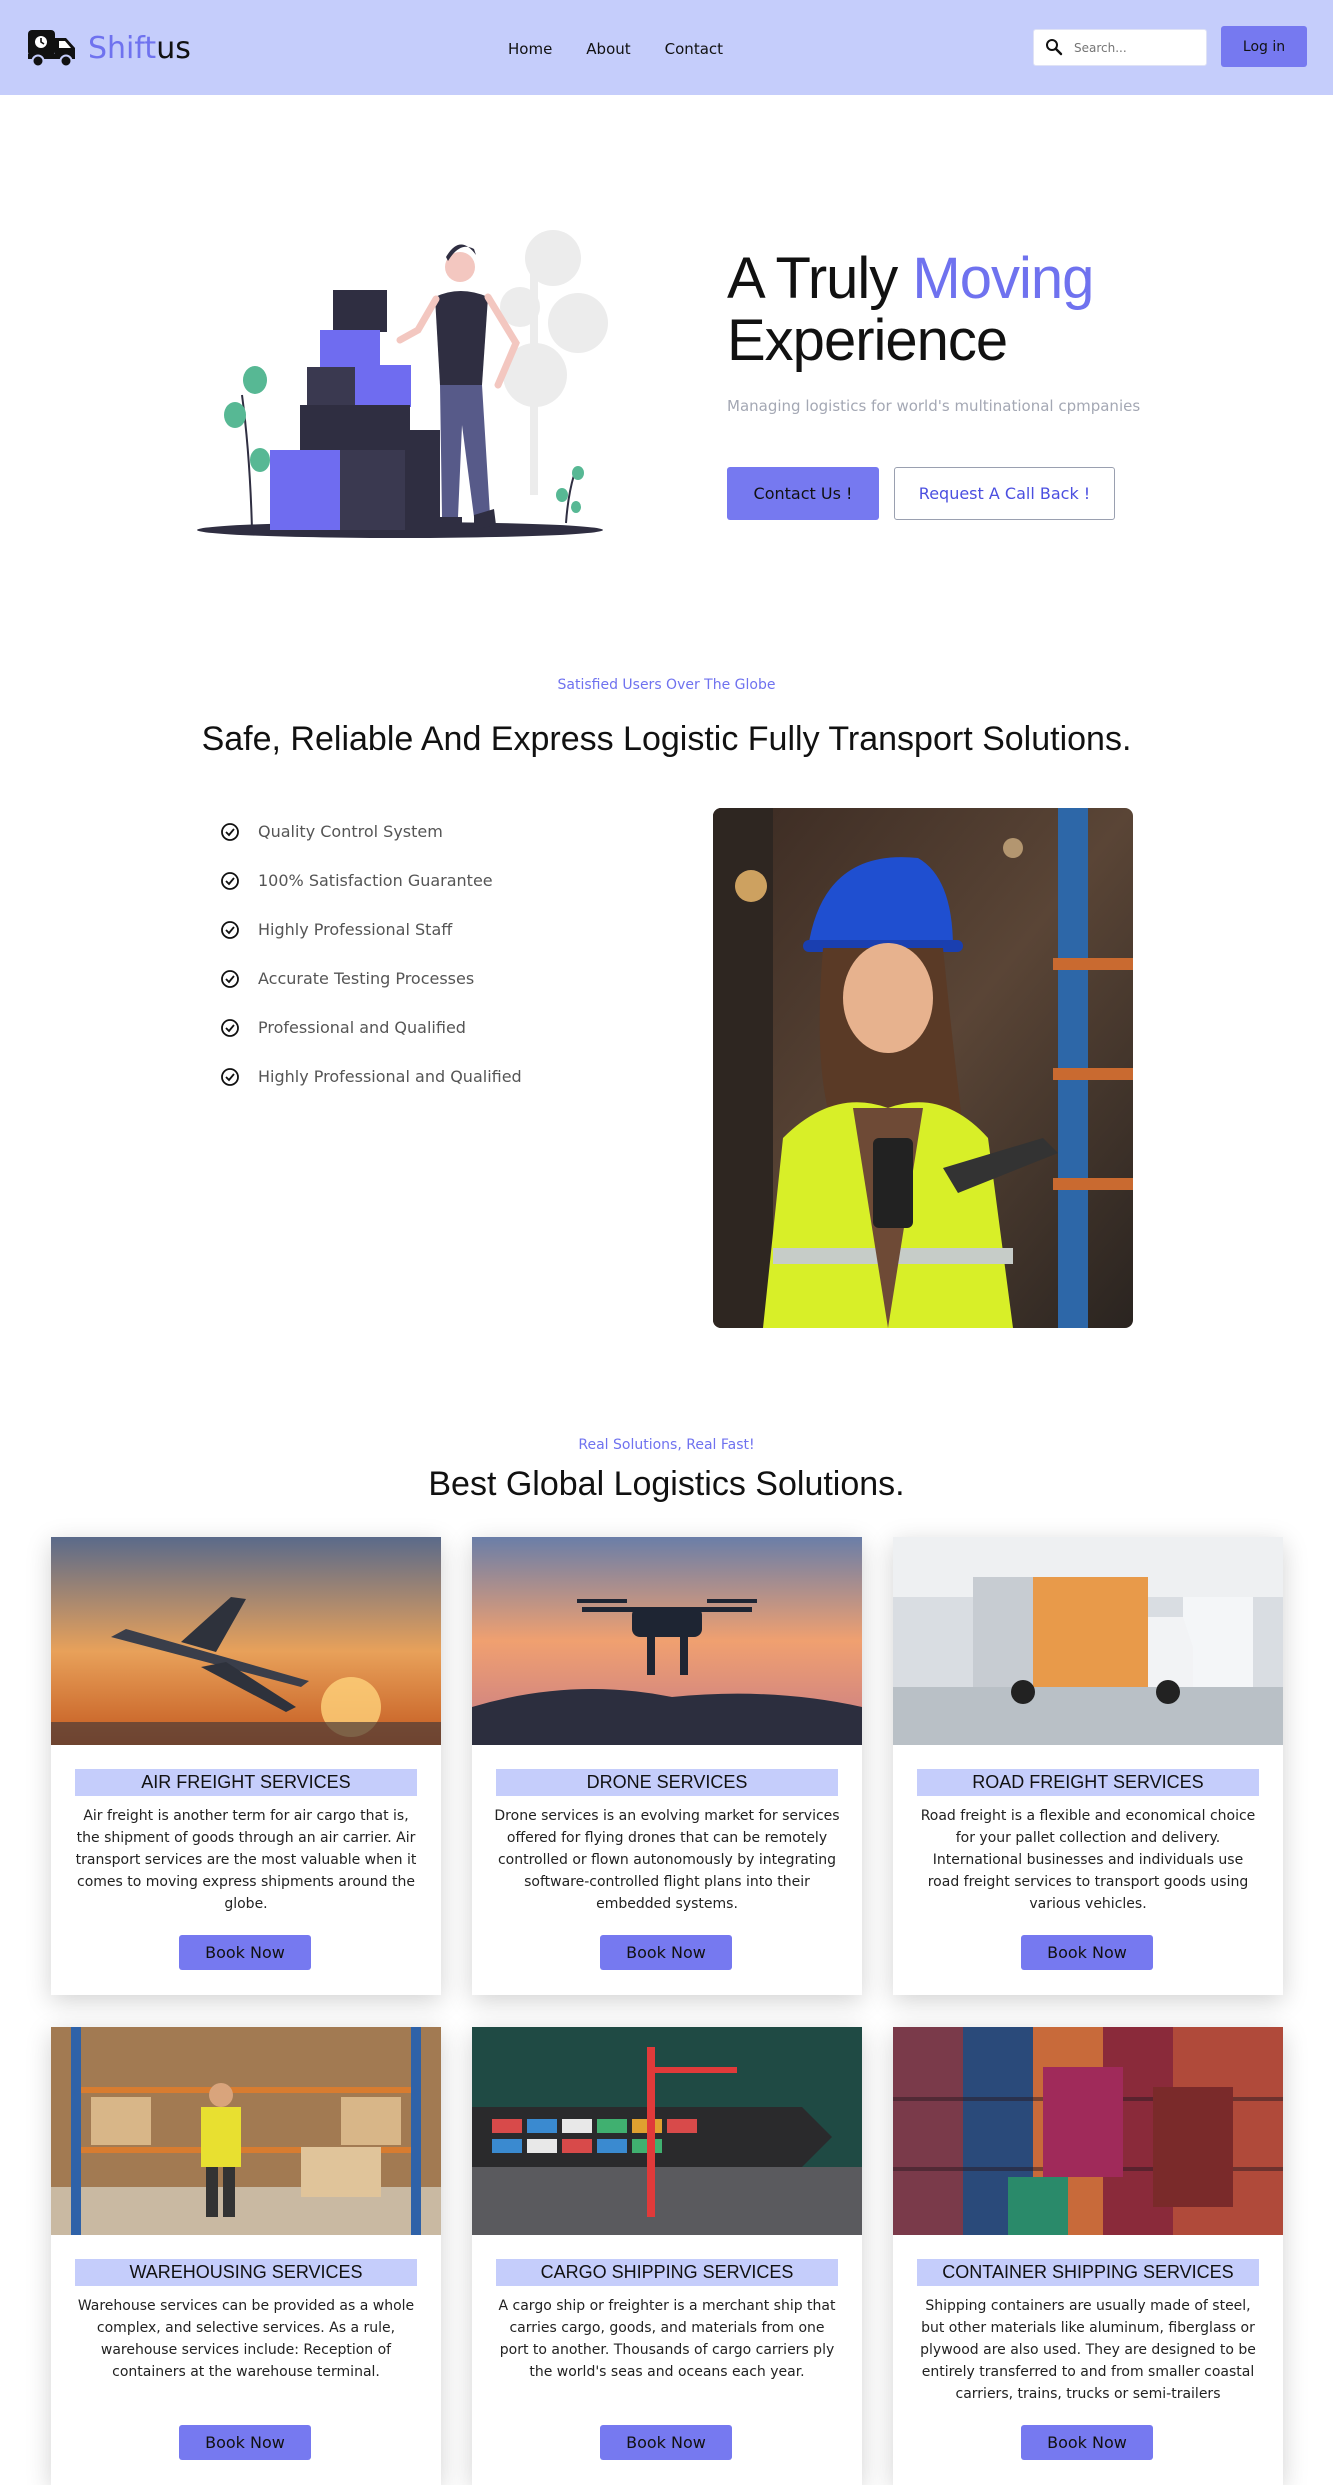  What do you see at coordinates (923, 1068) in the screenshot?
I see `warehouse-worker-photo` at bounding box center [923, 1068].